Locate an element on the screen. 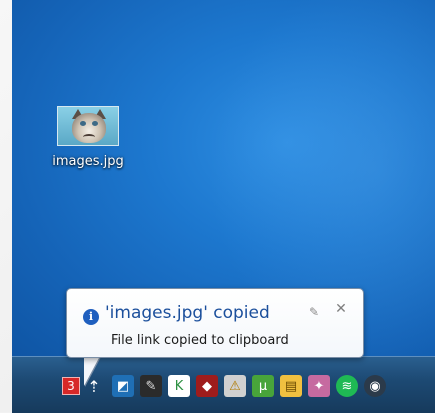 This screenshot has width=435, height=413. desktop-file-icon: images.jpg is located at coordinates (88, 137).